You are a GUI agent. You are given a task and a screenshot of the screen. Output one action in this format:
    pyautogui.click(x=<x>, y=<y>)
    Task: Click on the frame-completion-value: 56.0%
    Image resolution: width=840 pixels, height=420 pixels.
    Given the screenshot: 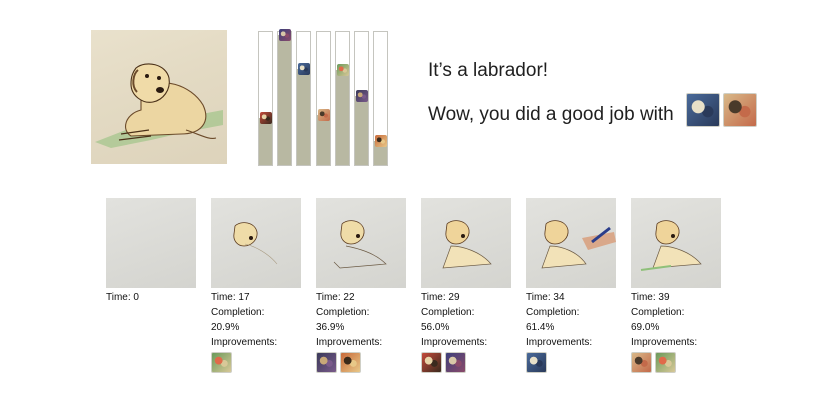 What is the action you would take?
    pyautogui.click(x=435, y=327)
    